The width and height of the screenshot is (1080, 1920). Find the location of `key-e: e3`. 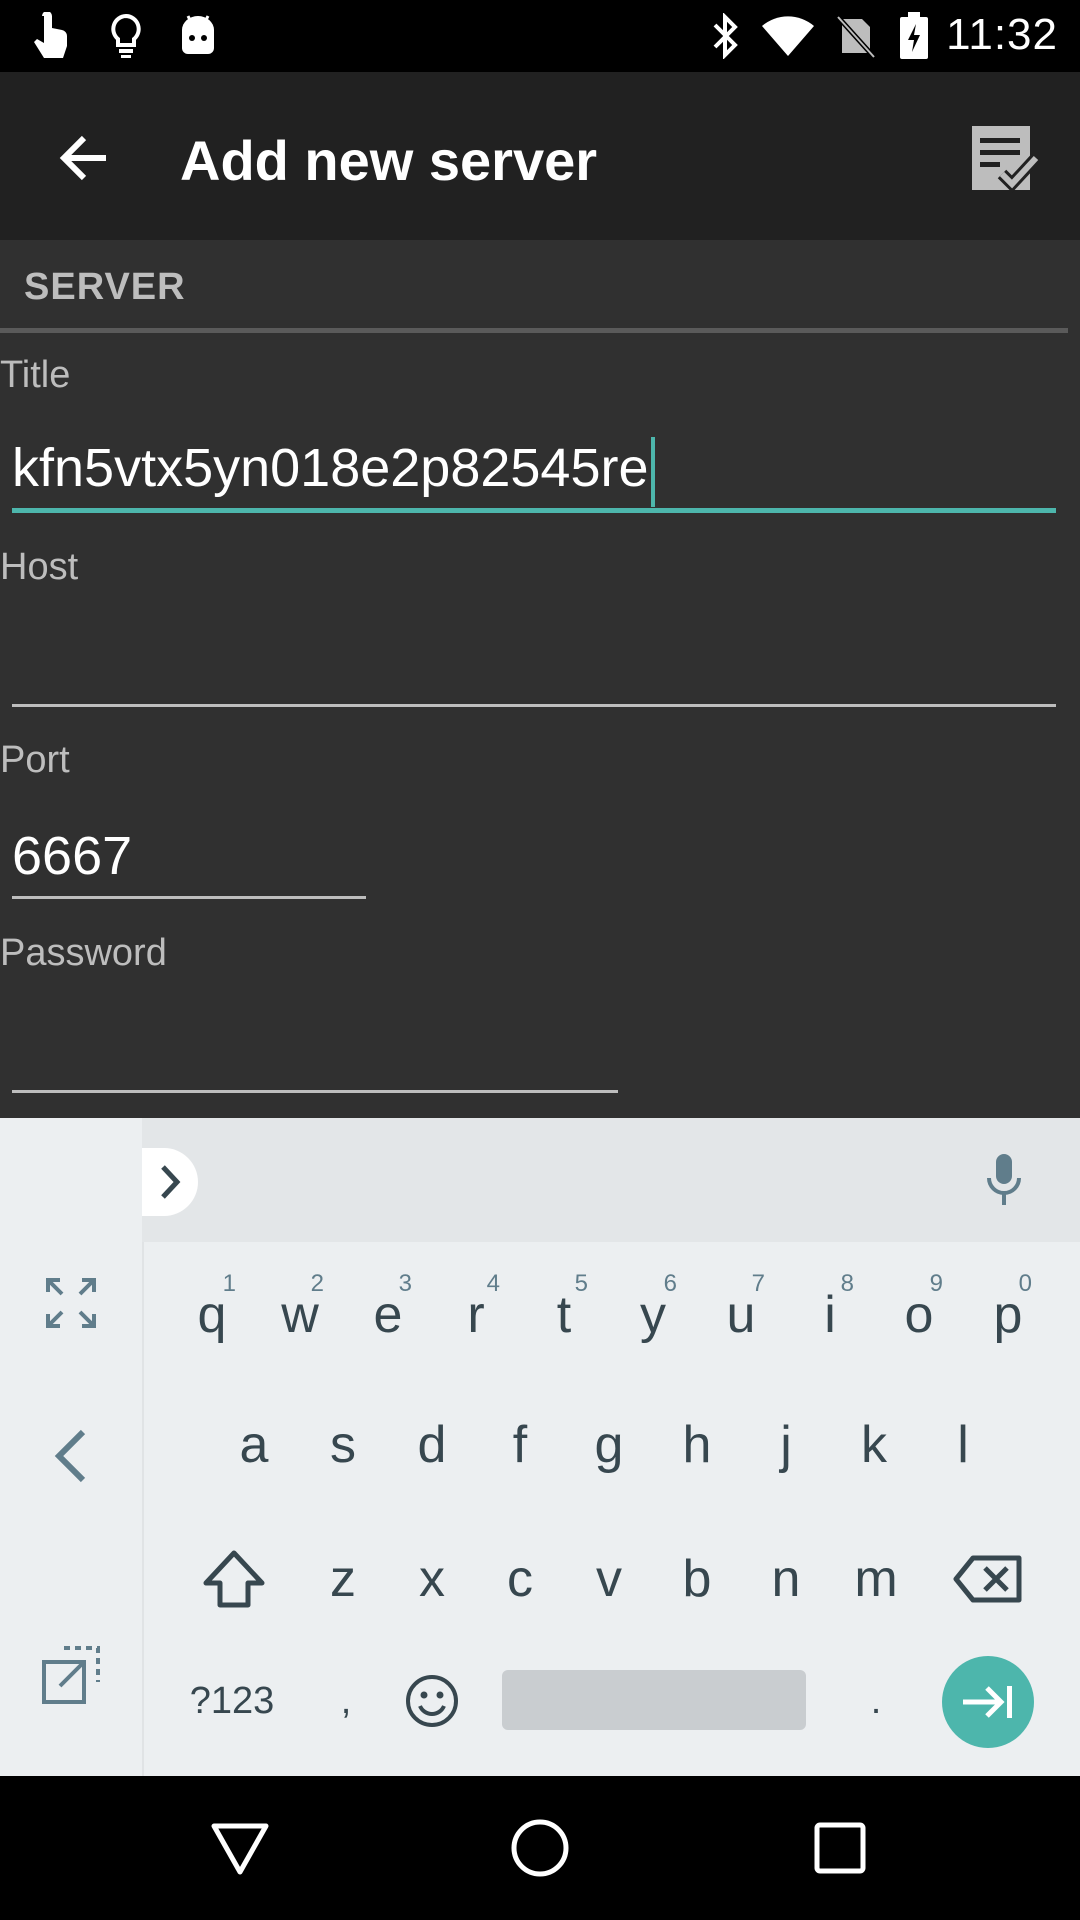

key-e: e3 is located at coordinates (388, 1315).